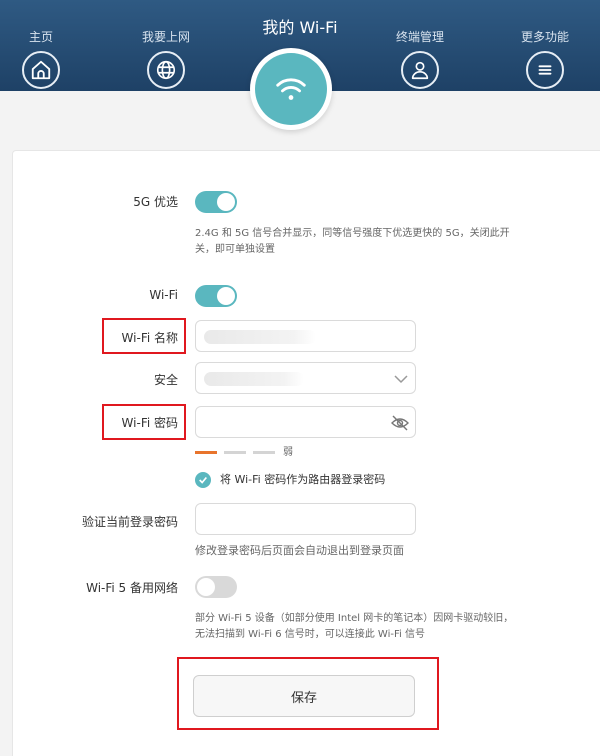 The width and height of the screenshot is (600, 756). What do you see at coordinates (545, 70) in the screenshot?
I see `menu-icon` at bounding box center [545, 70].